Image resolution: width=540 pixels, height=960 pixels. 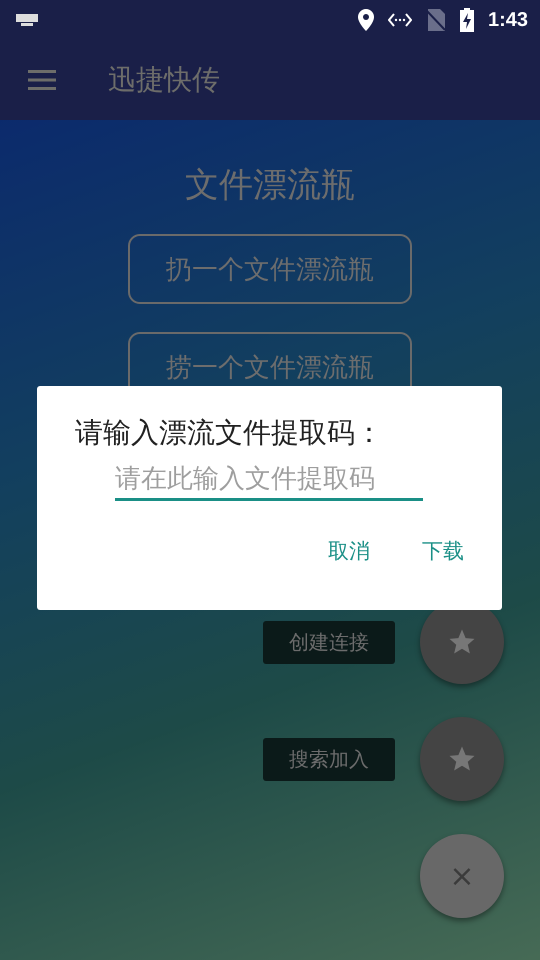 What do you see at coordinates (270, 269) in the screenshot?
I see `bottle-button: 扔一个文件漂流瓶` at bounding box center [270, 269].